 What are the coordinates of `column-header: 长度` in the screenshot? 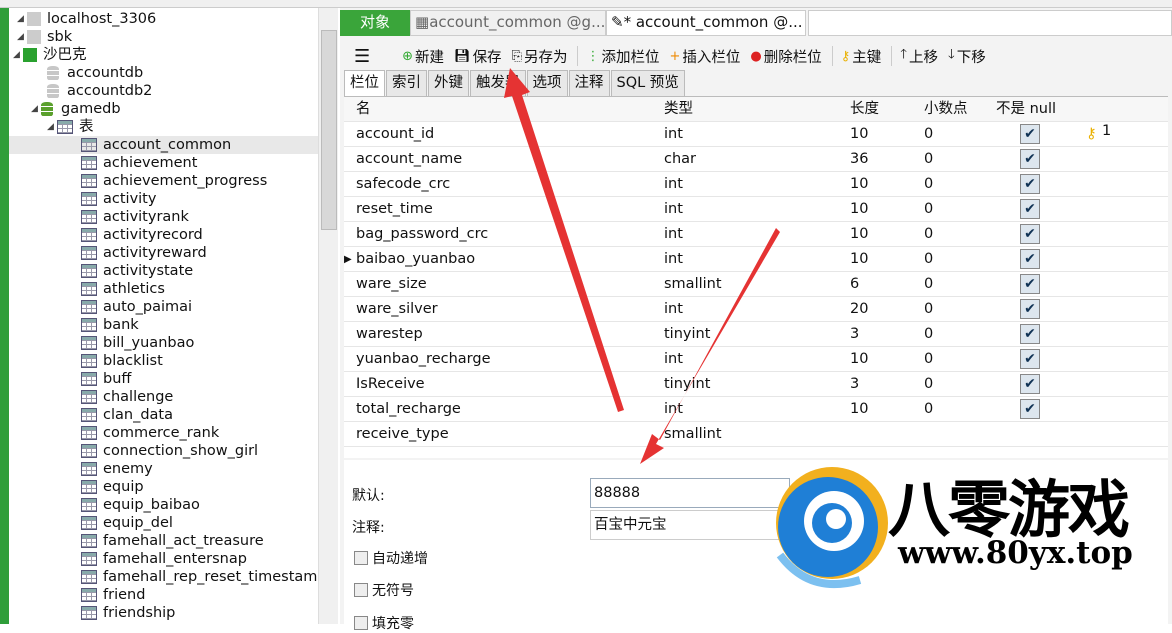 It's located at (864, 109).